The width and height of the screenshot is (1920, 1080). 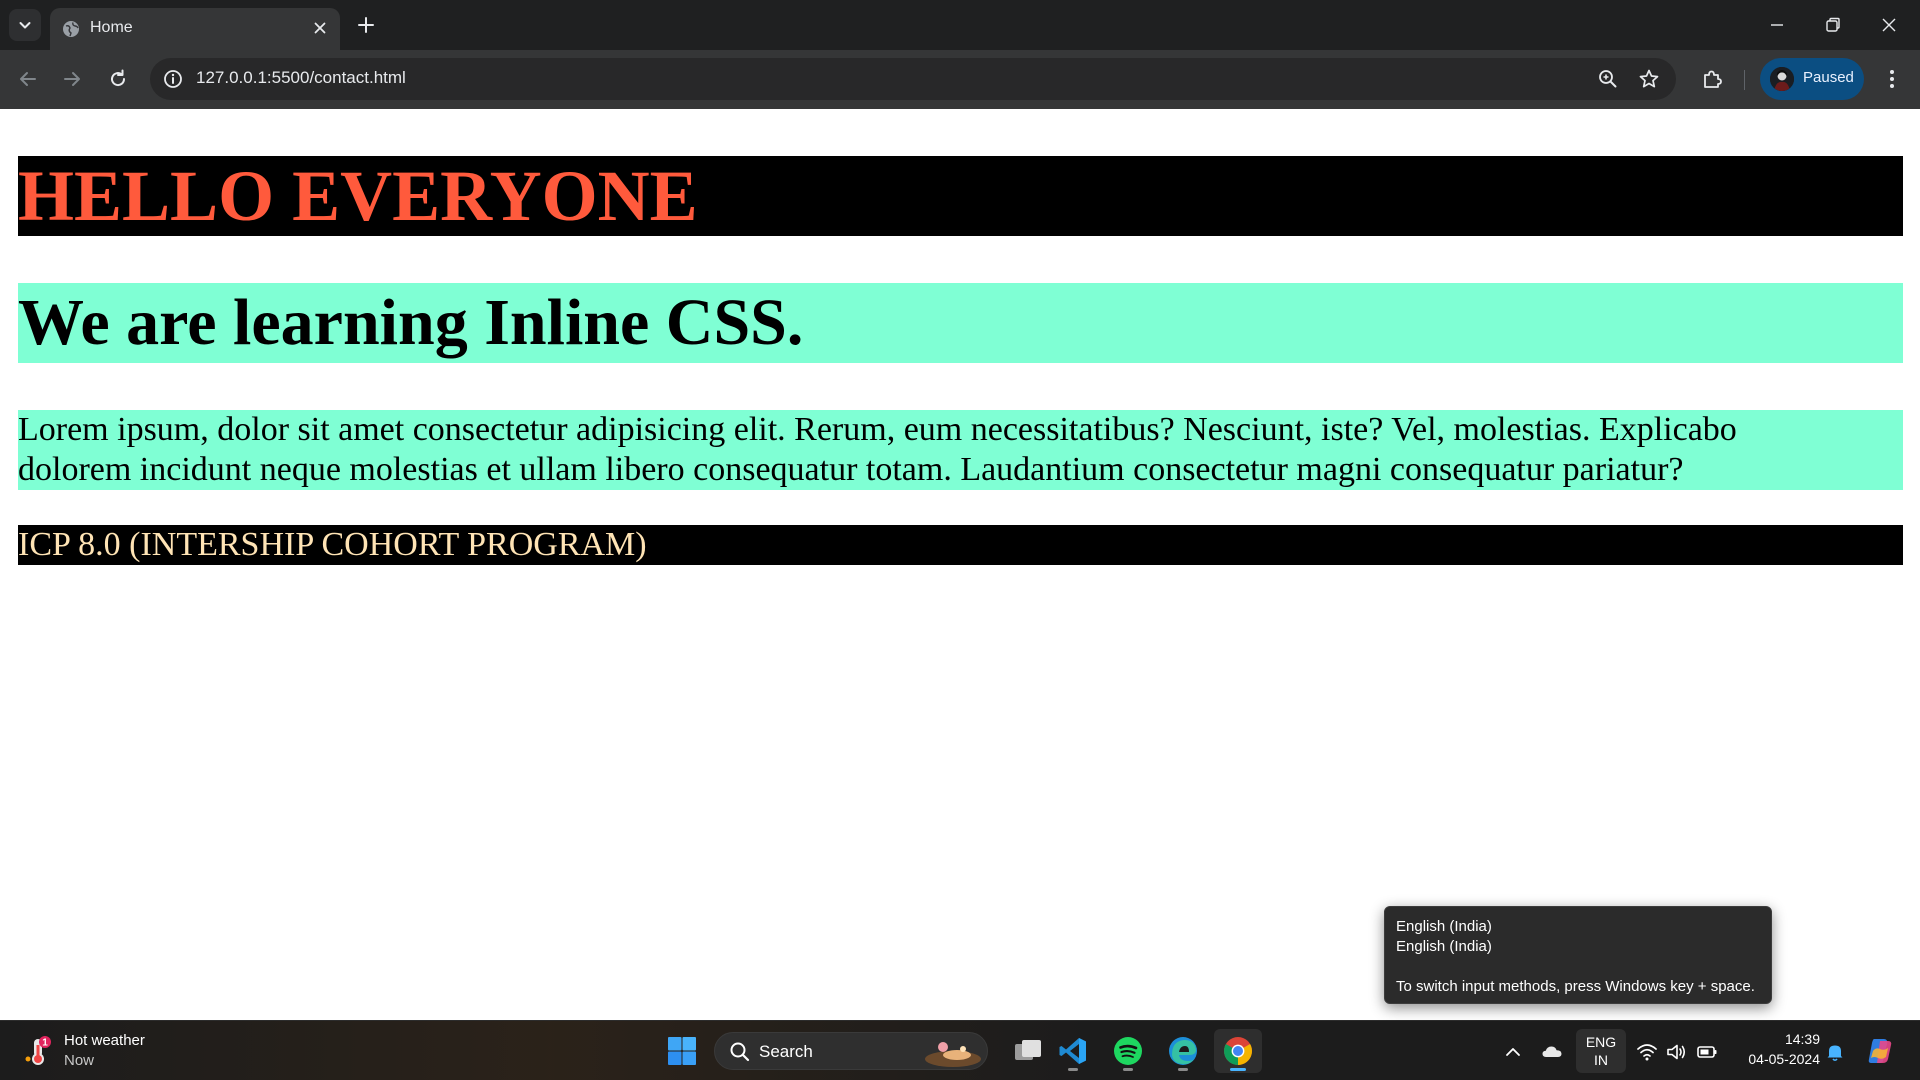 What do you see at coordinates (786, 1051) in the screenshot?
I see `search-label: Search` at bounding box center [786, 1051].